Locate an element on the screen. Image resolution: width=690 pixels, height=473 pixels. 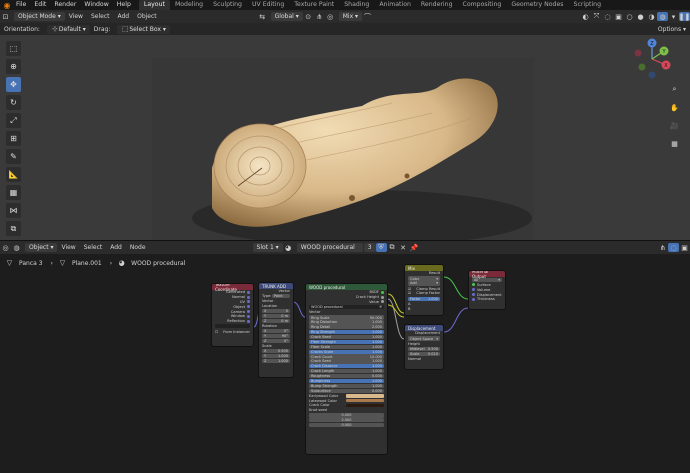
breadcrumb-mesh: Plane.001 is located at coordinates (87, 263).